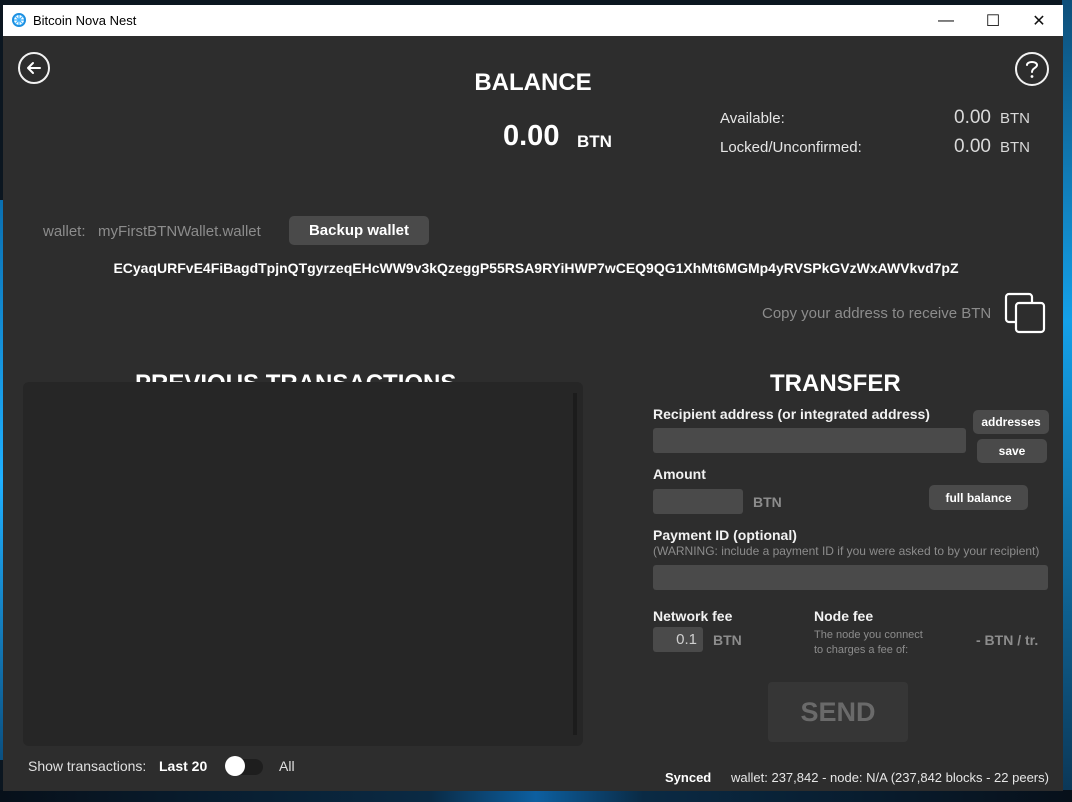 Image resolution: width=1072 pixels, height=802 pixels. I want to click on node-fee-label: Node fee, so click(844, 616).